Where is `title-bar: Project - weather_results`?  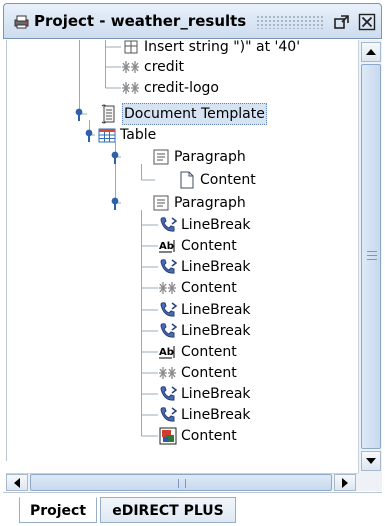
title-bar: Project - weather_results is located at coordinates (192, 21).